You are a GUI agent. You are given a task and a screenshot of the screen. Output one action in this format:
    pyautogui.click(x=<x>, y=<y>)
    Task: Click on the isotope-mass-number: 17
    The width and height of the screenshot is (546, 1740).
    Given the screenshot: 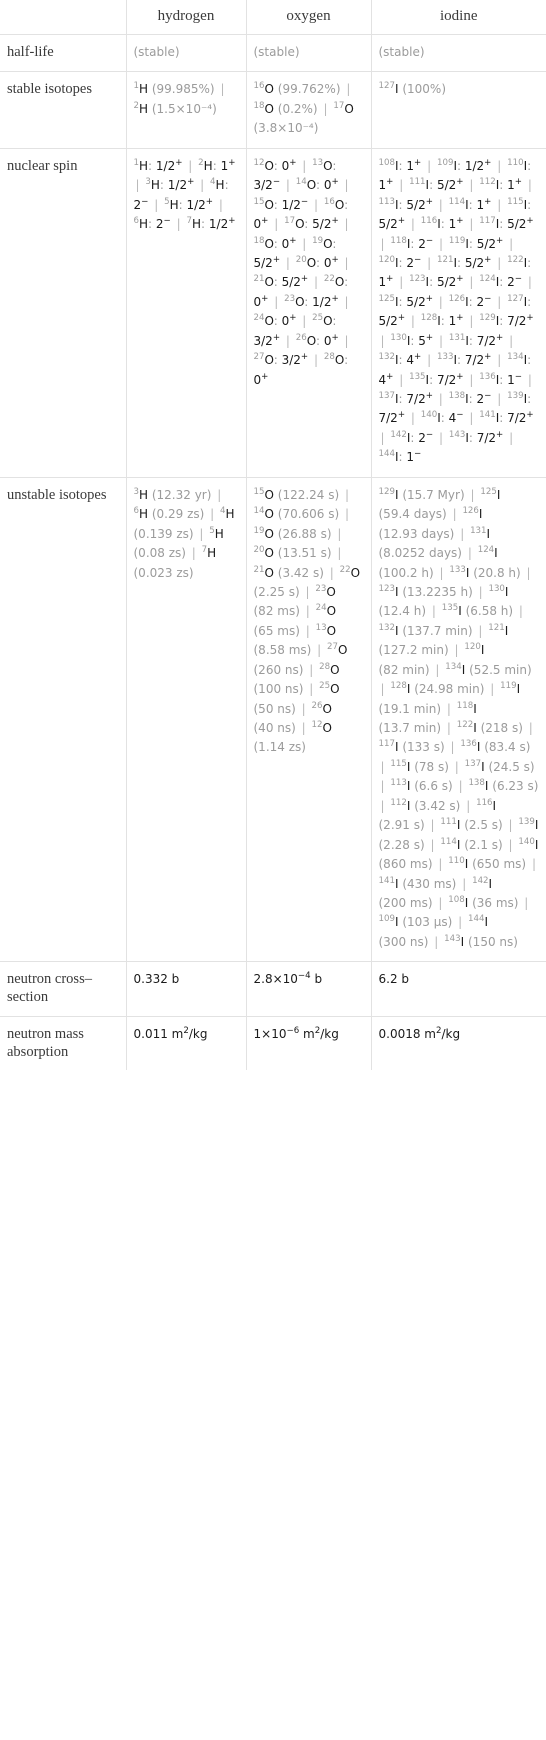 What is the action you would take?
    pyautogui.click(x=339, y=105)
    